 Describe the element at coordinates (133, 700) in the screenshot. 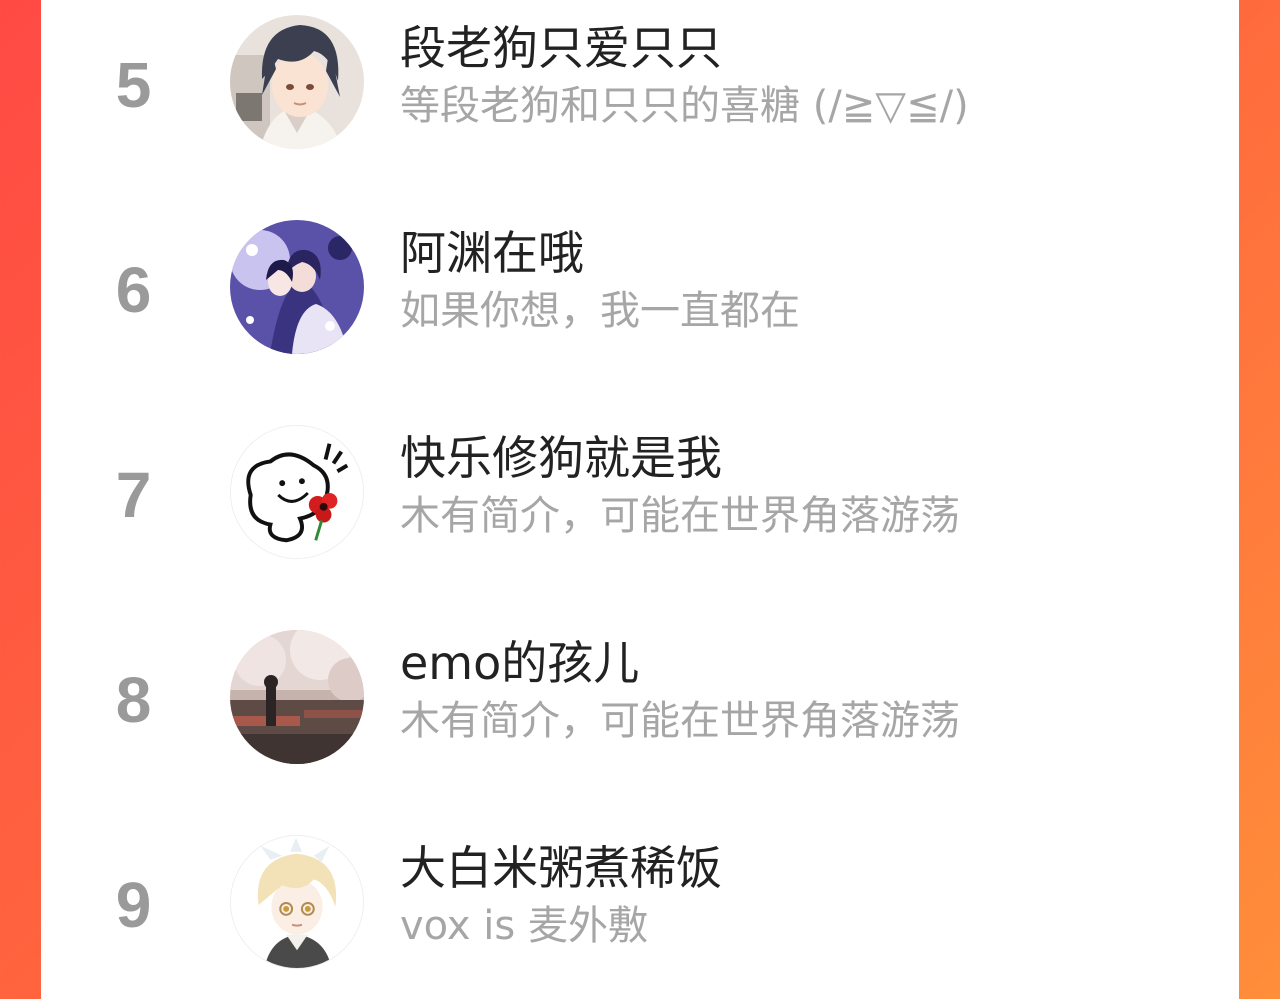

I see `rank-number: 8` at that location.